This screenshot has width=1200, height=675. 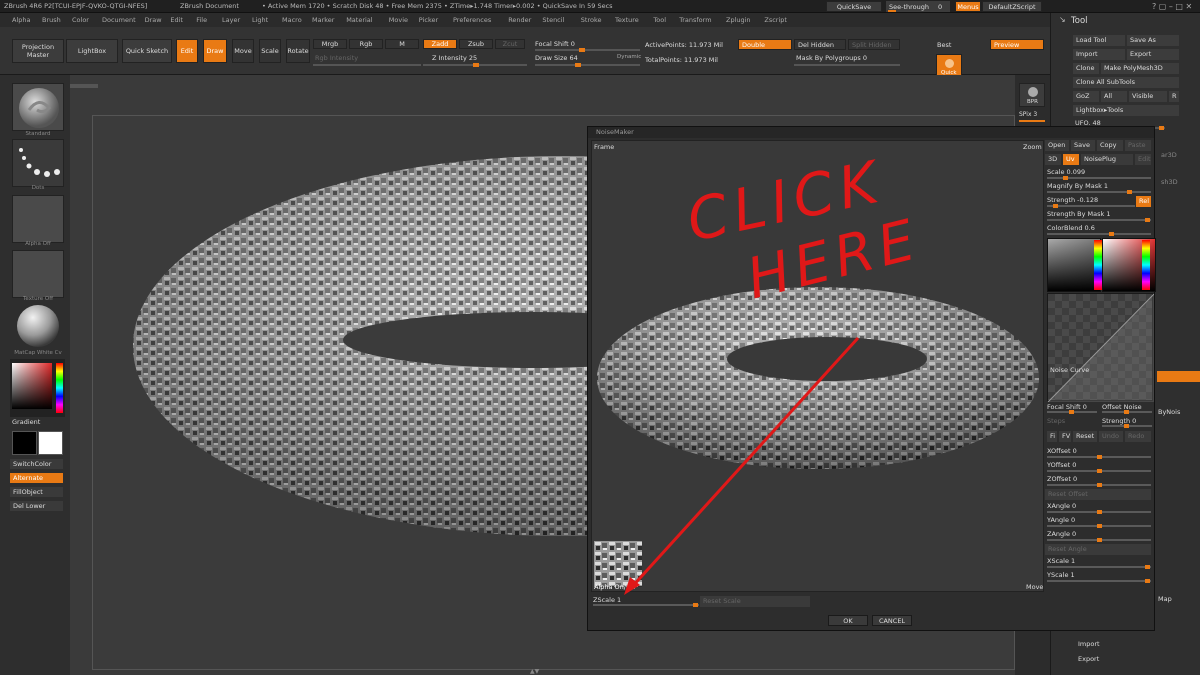 I want to click on all-button: All, so click(x=1114, y=96).